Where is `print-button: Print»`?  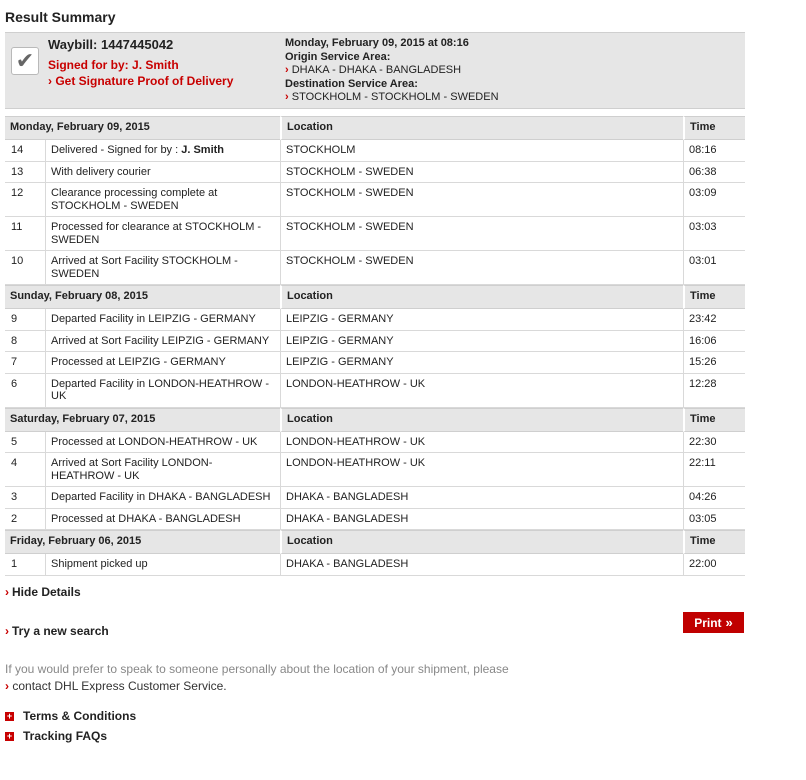
print-button: Print» is located at coordinates (713, 622).